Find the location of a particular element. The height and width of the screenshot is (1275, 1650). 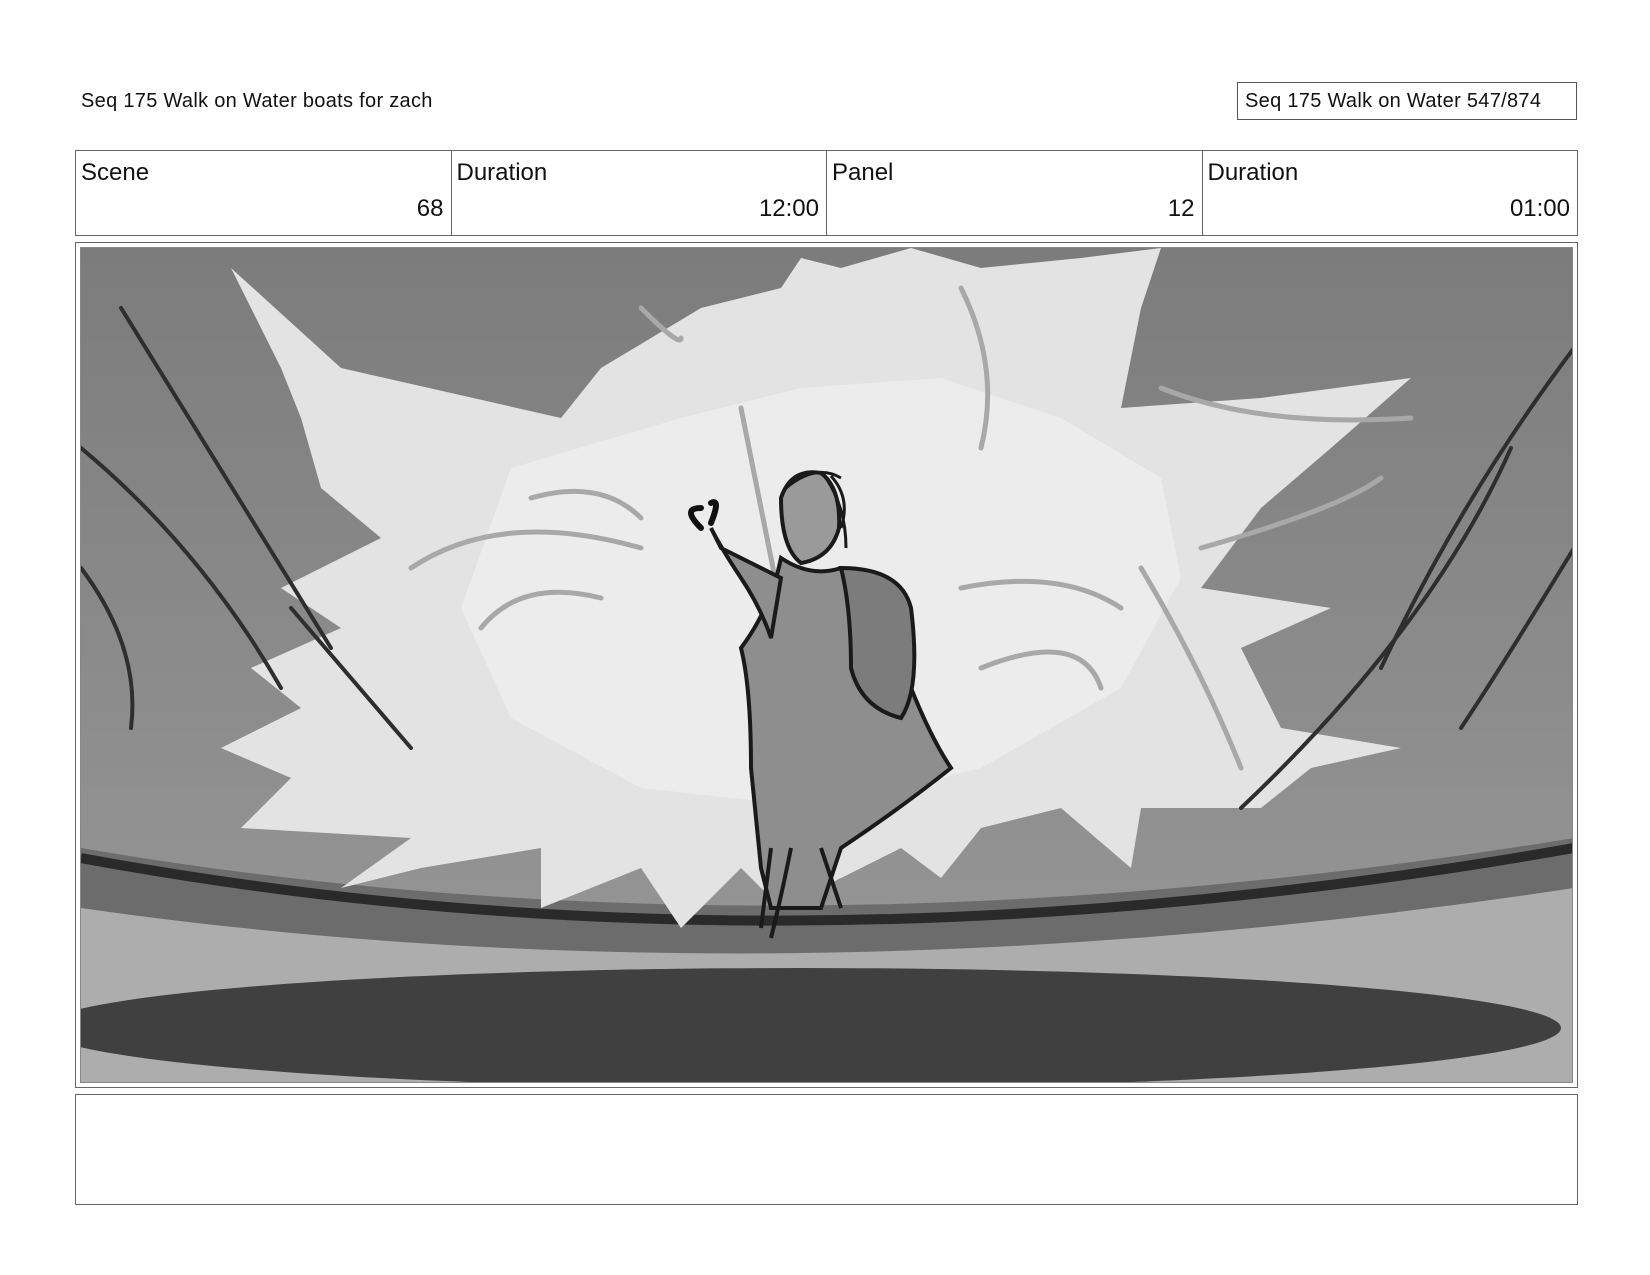

sequence-title: Seq 175 Walk on Water boats for zach is located at coordinates (257, 101).